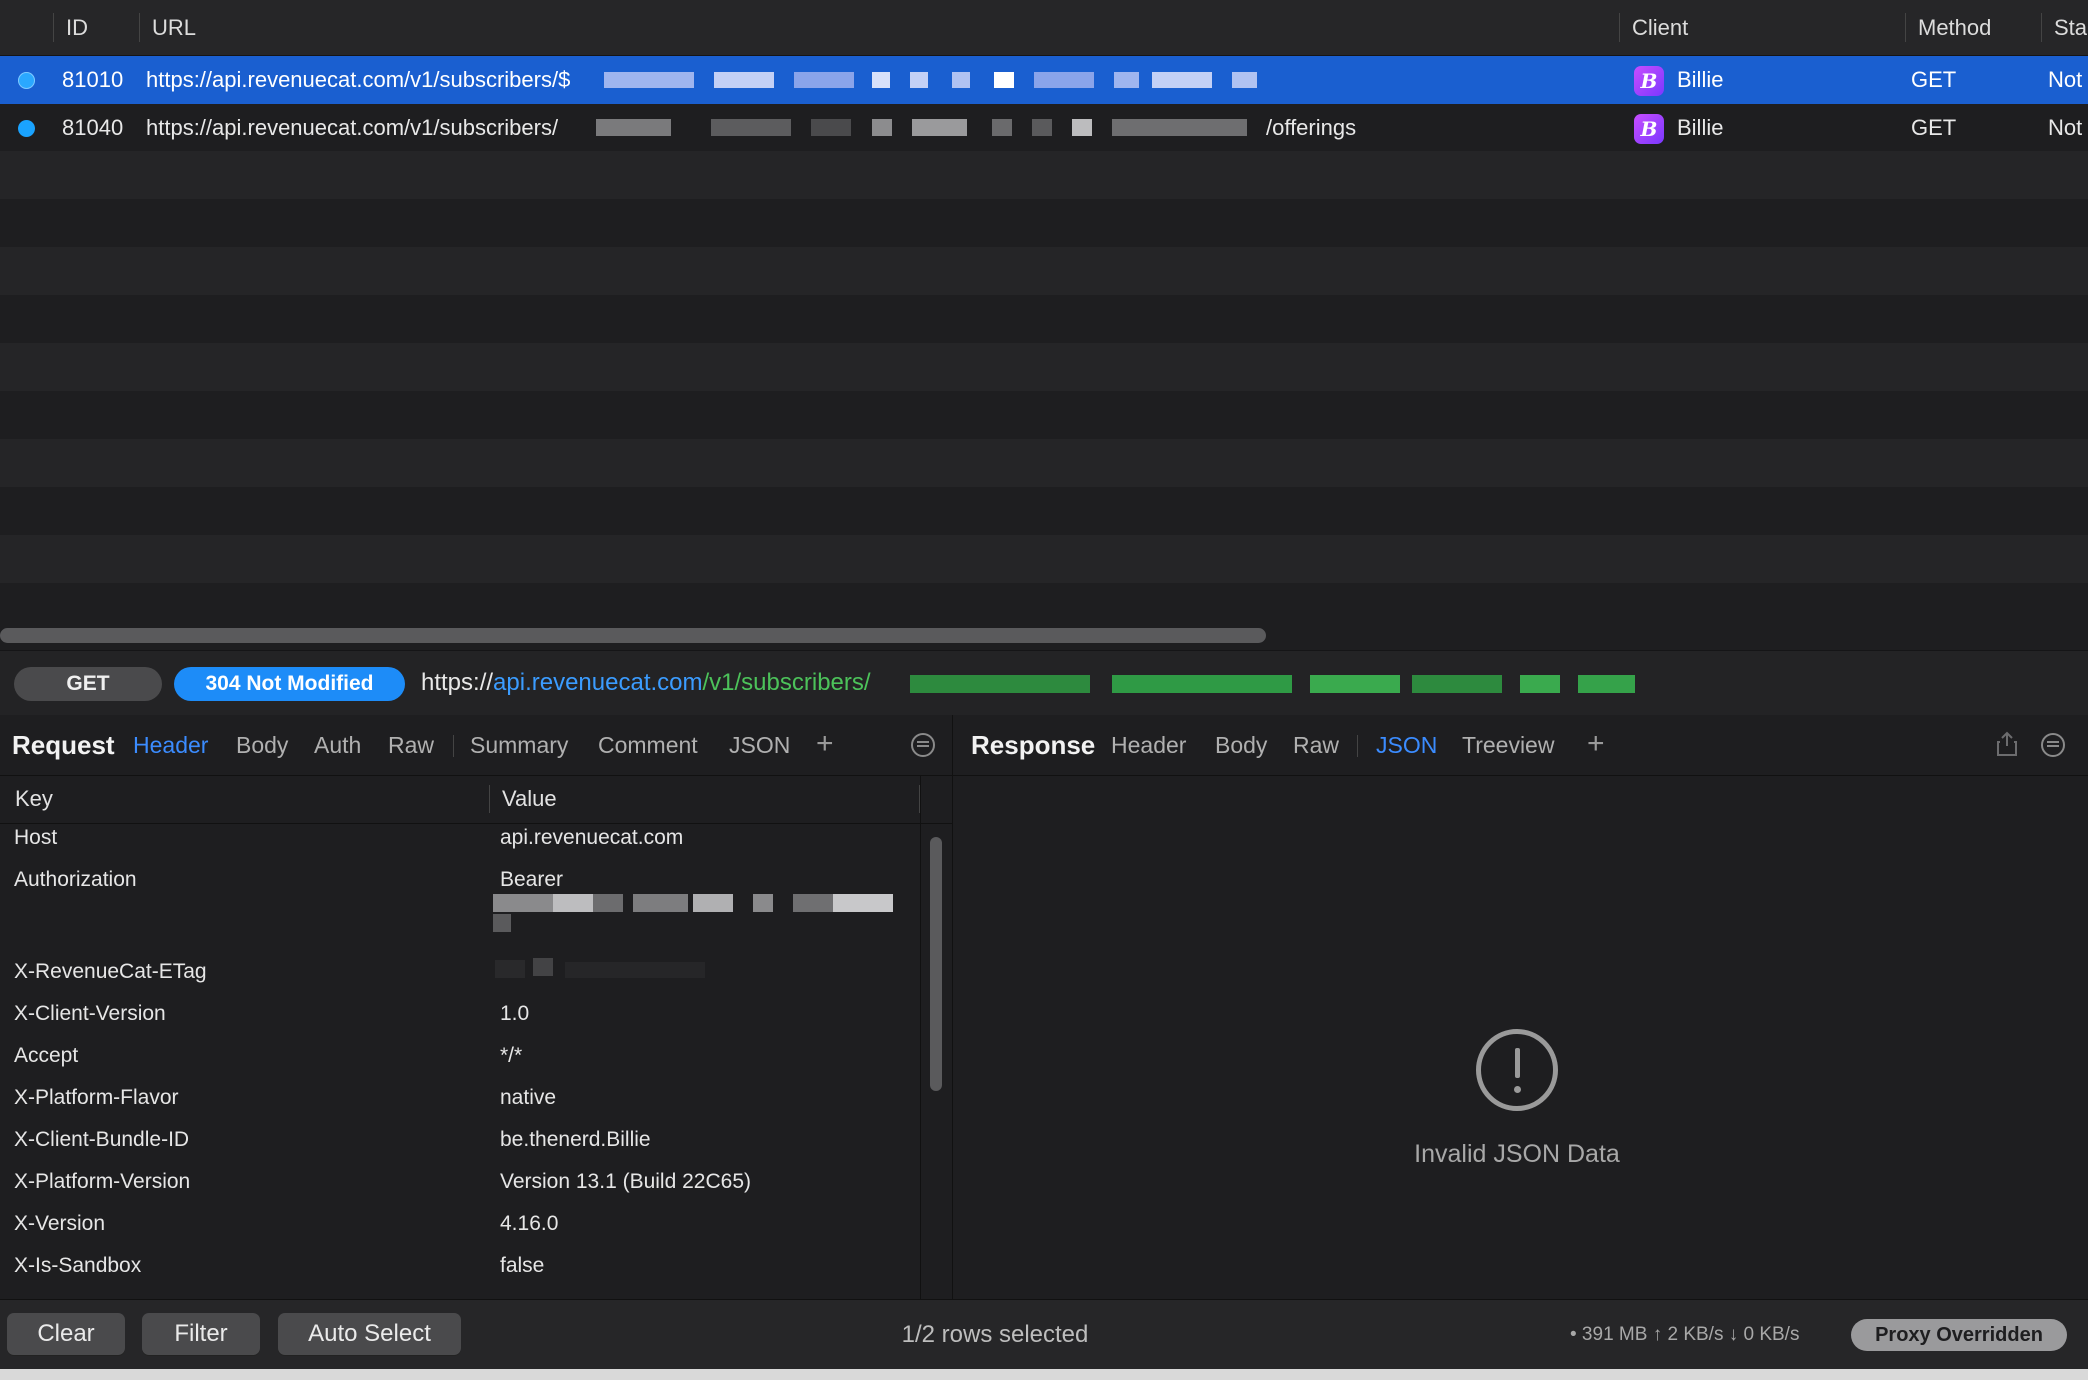 This screenshot has height=1380, width=2088. Describe the element at coordinates (528, 1097) in the screenshot. I see `header-value: native` at that location.